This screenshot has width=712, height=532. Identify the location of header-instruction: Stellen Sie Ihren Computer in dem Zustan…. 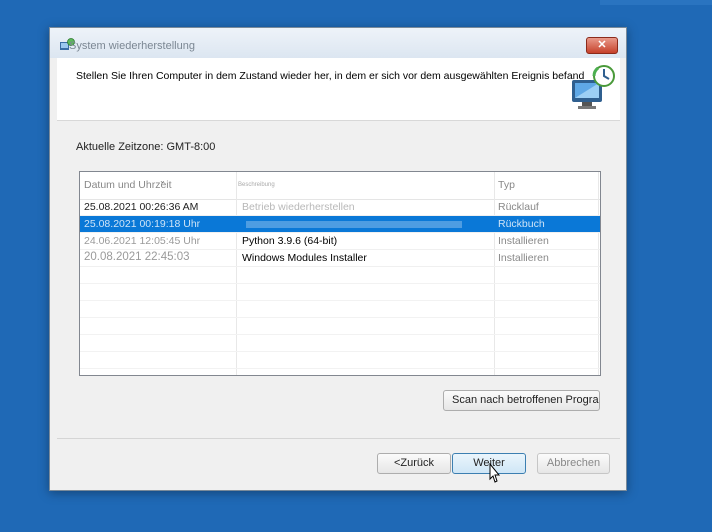
(330, 76).